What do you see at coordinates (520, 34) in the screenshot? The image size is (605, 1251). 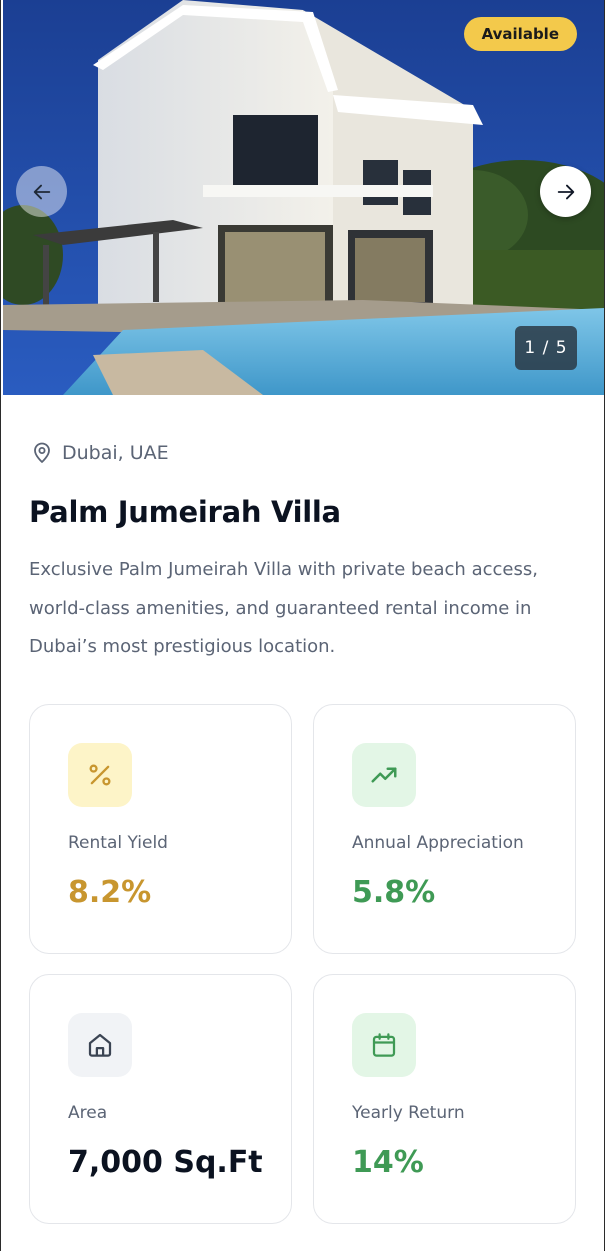 I see `availability-badge: Available` at bounding box center [520, 34].